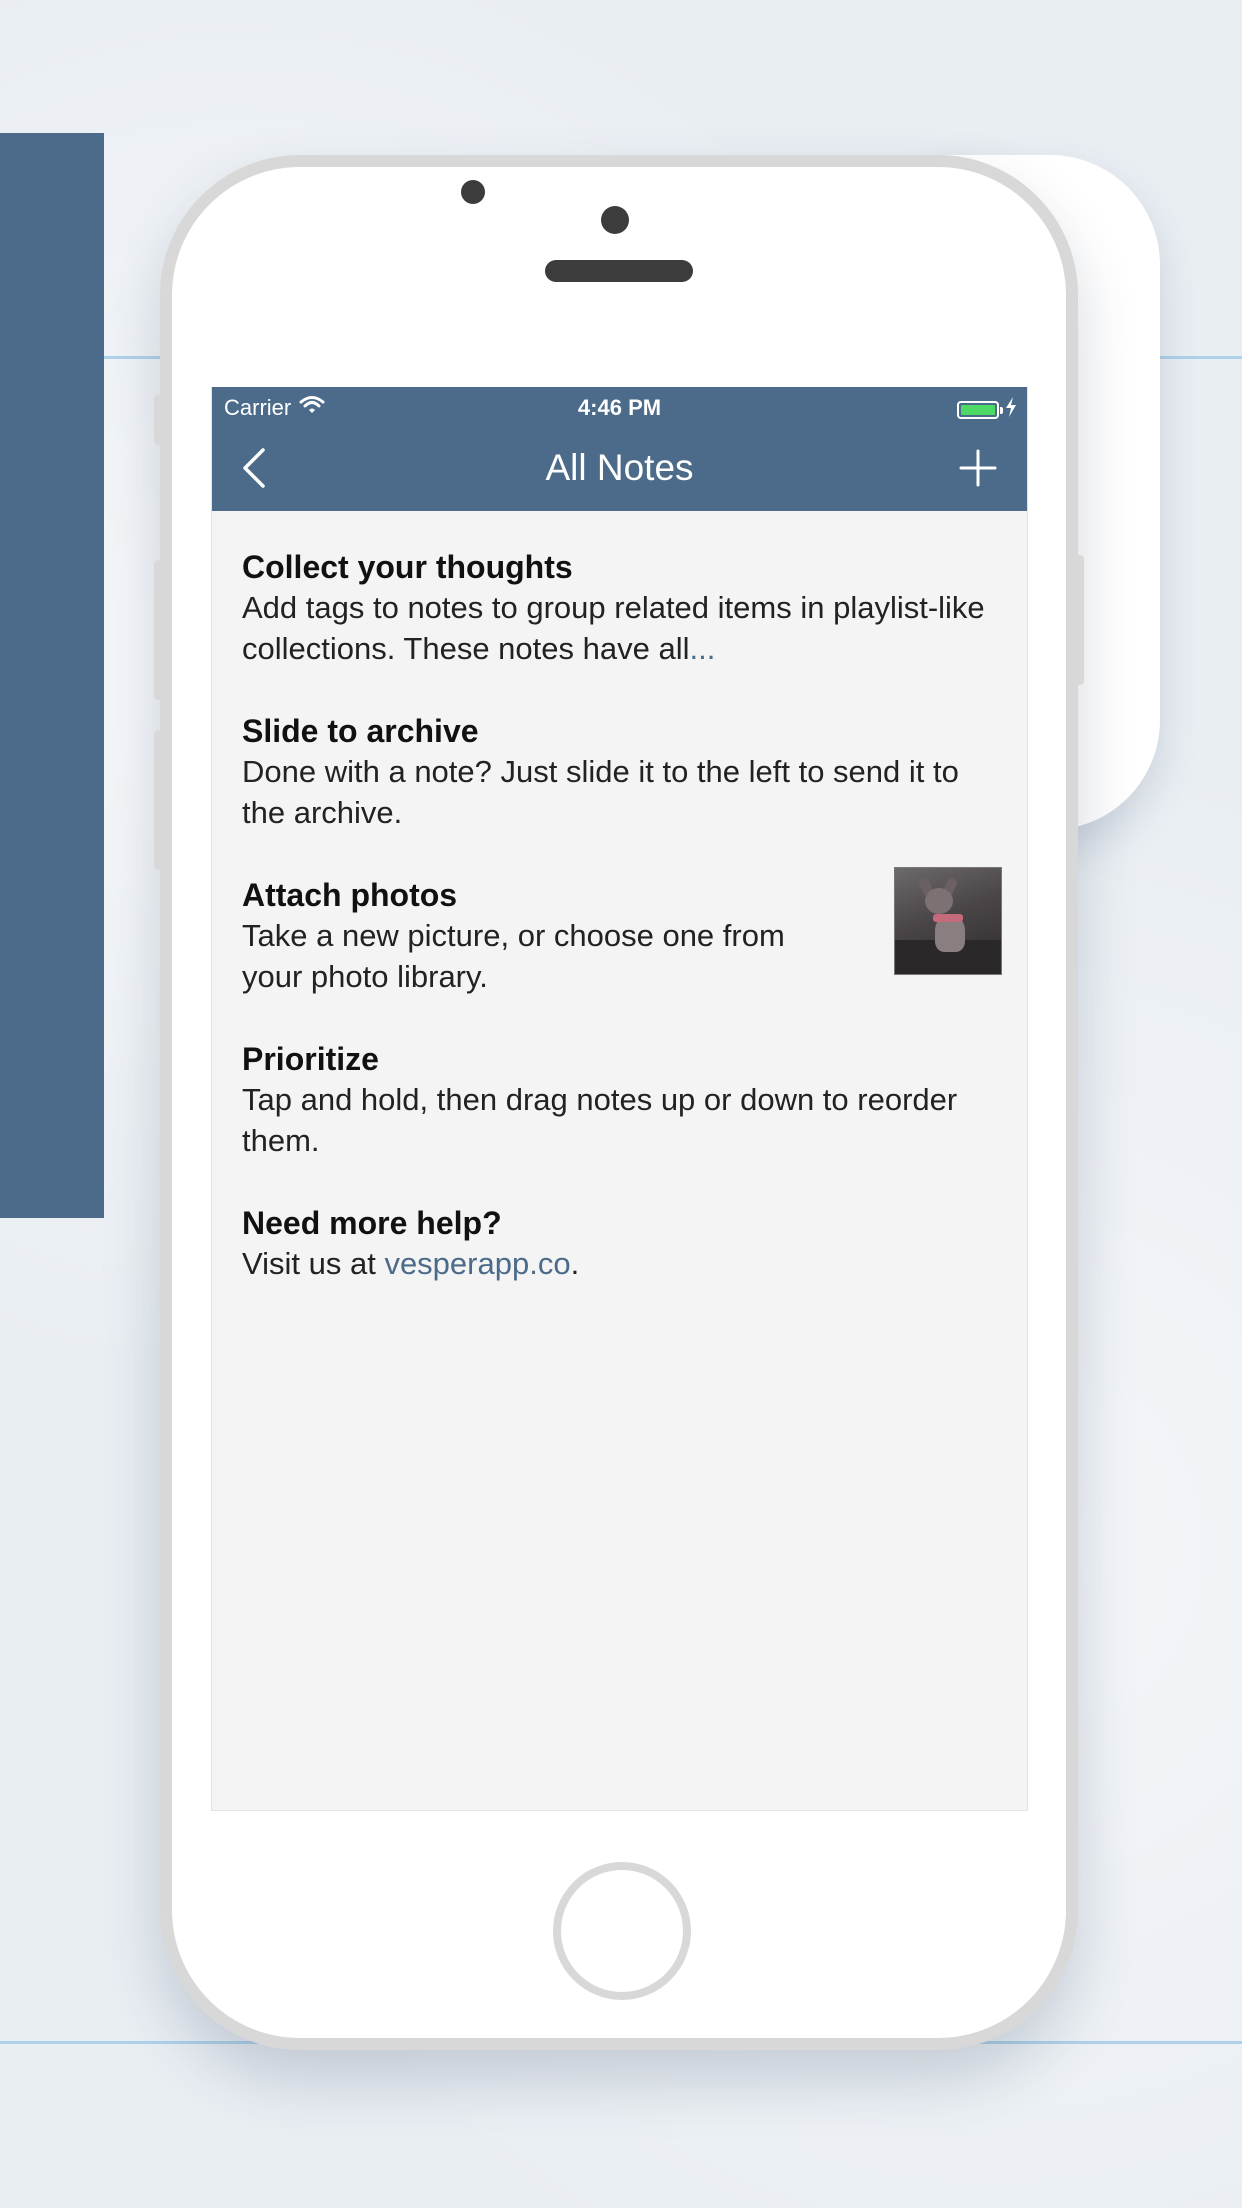 The image size is (1242, 2208). What do you see at coordinates (477, 1263) in the screenshot?
I see `help-link: vesperapp.co` at bounding box center [477, 1263].